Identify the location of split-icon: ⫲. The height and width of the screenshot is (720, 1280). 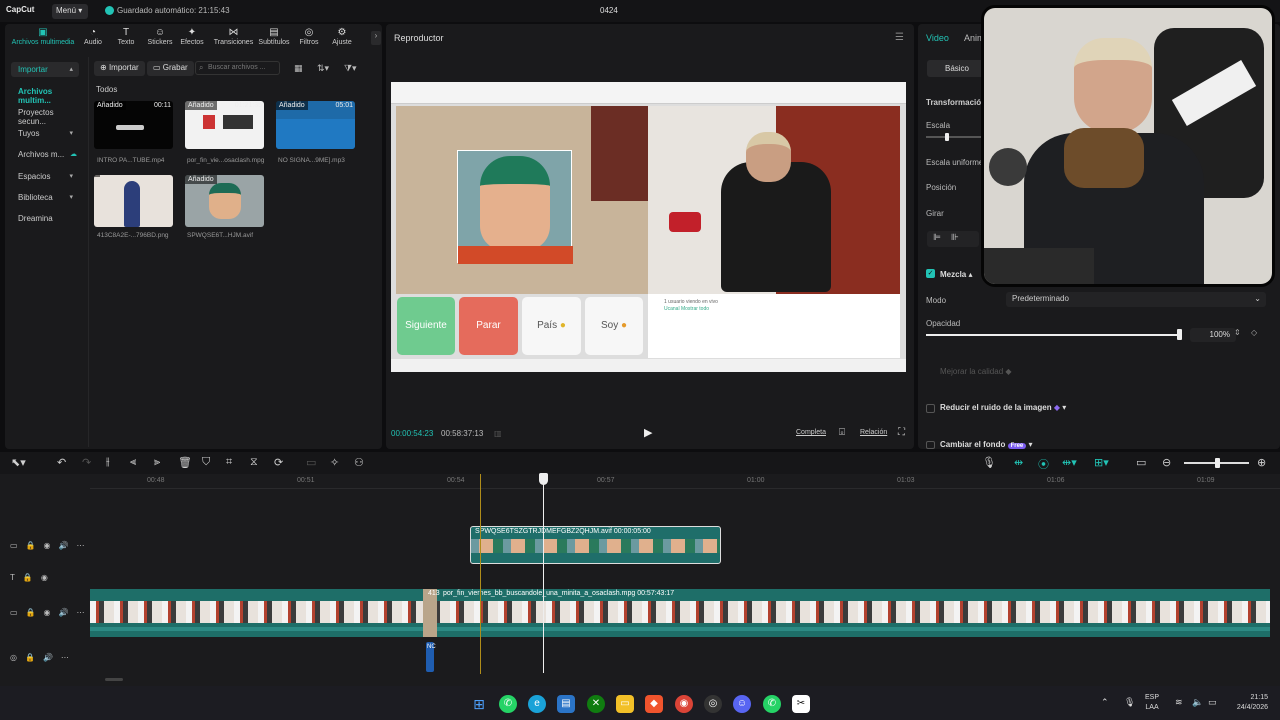
(108, 462).